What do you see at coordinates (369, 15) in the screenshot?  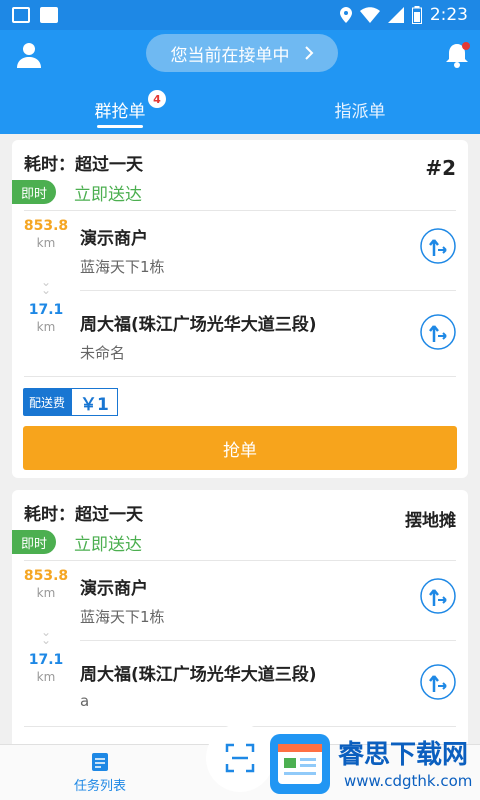 I see `wifi-icon` at bounding box center [369, 15].